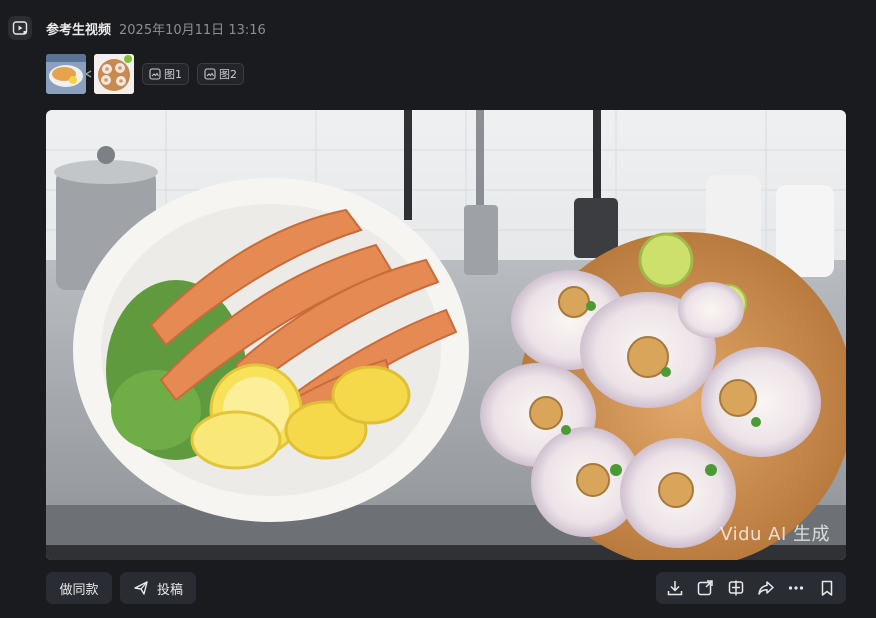 Image resolution: width=876 pixels, height=618 pixels. What do you see at coordinates (751, 588) in the screenshot?
I see `action-toolbar` at bounding box center [751, 588].